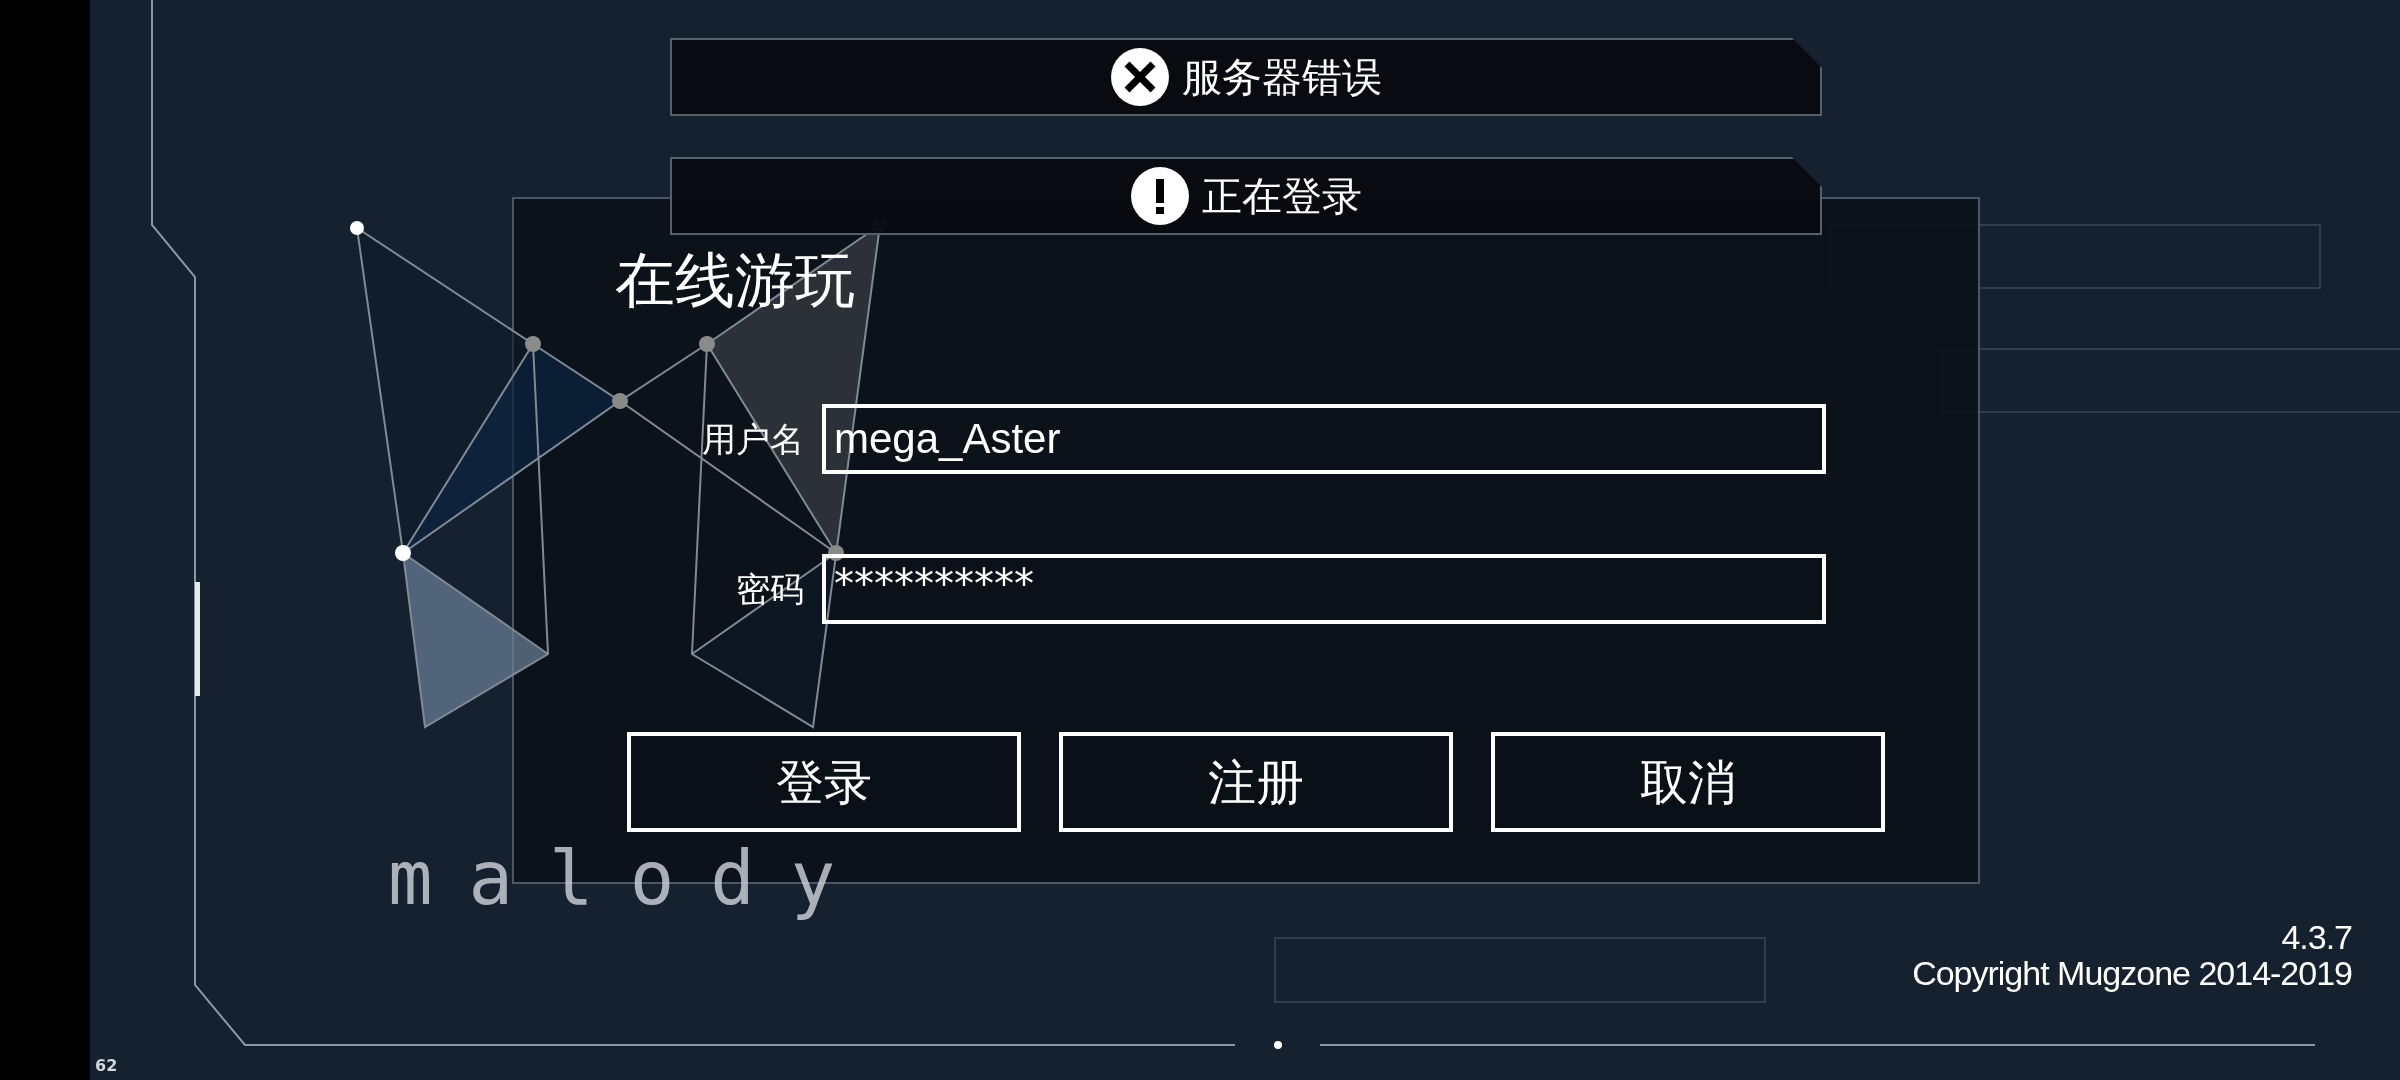  I want to click on close-icon, so click(1140, 77).